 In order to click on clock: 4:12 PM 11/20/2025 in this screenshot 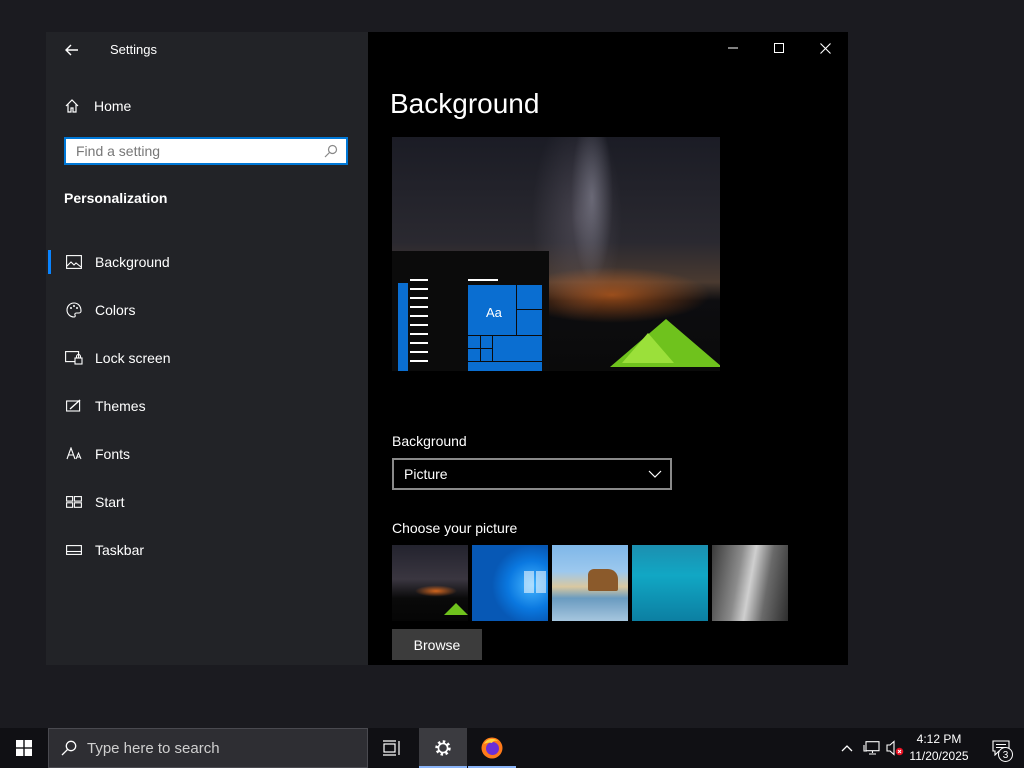, I will do `click(939, 748)`.